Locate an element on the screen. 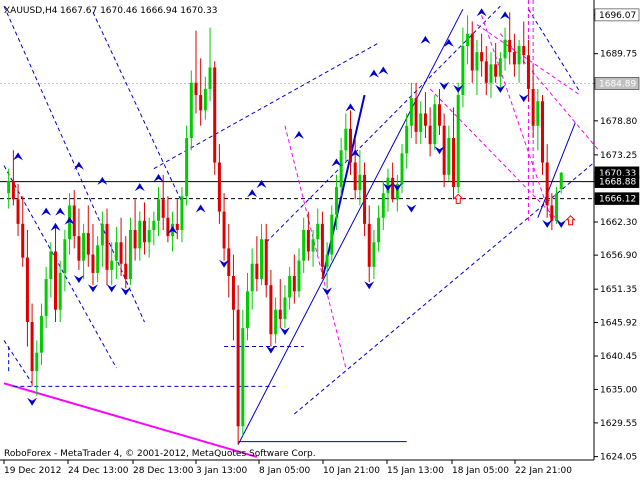 Image resolution: width=640 pixels, height=480 pixels. y-tick-label: 1689.75 is located at coordinates (618, 55).